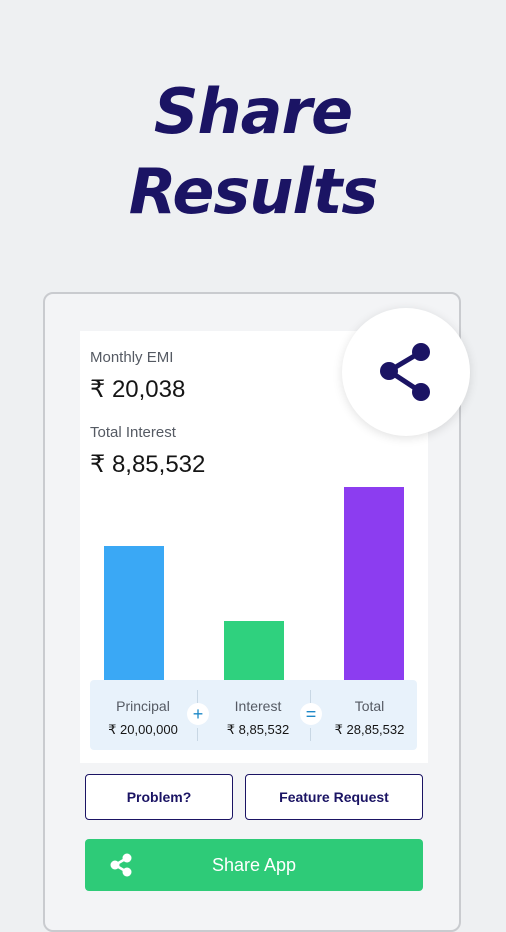 Image resolution: width=506 pixels, height=932 pixels. Describe the element at coordinates (253, 111) in the screenshot. I see `headline-line-1: Share` at that location.